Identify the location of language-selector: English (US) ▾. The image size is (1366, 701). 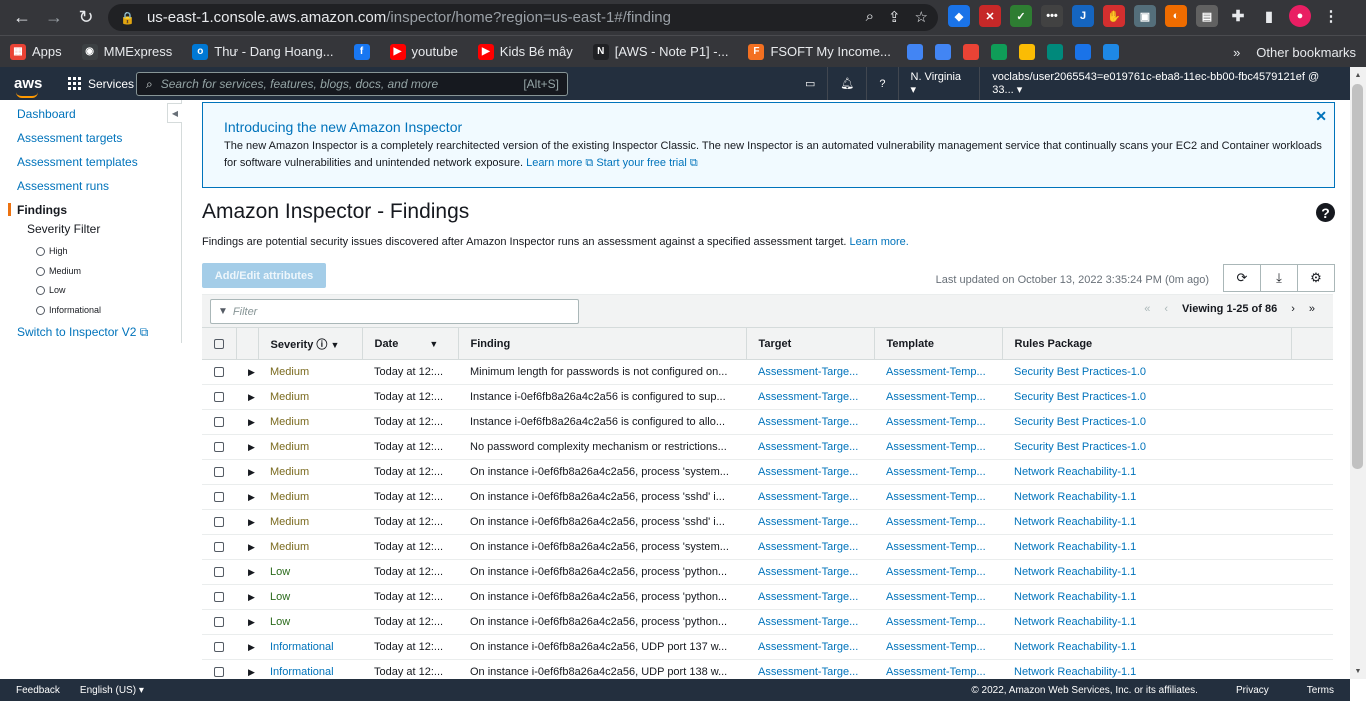
(112, 690).